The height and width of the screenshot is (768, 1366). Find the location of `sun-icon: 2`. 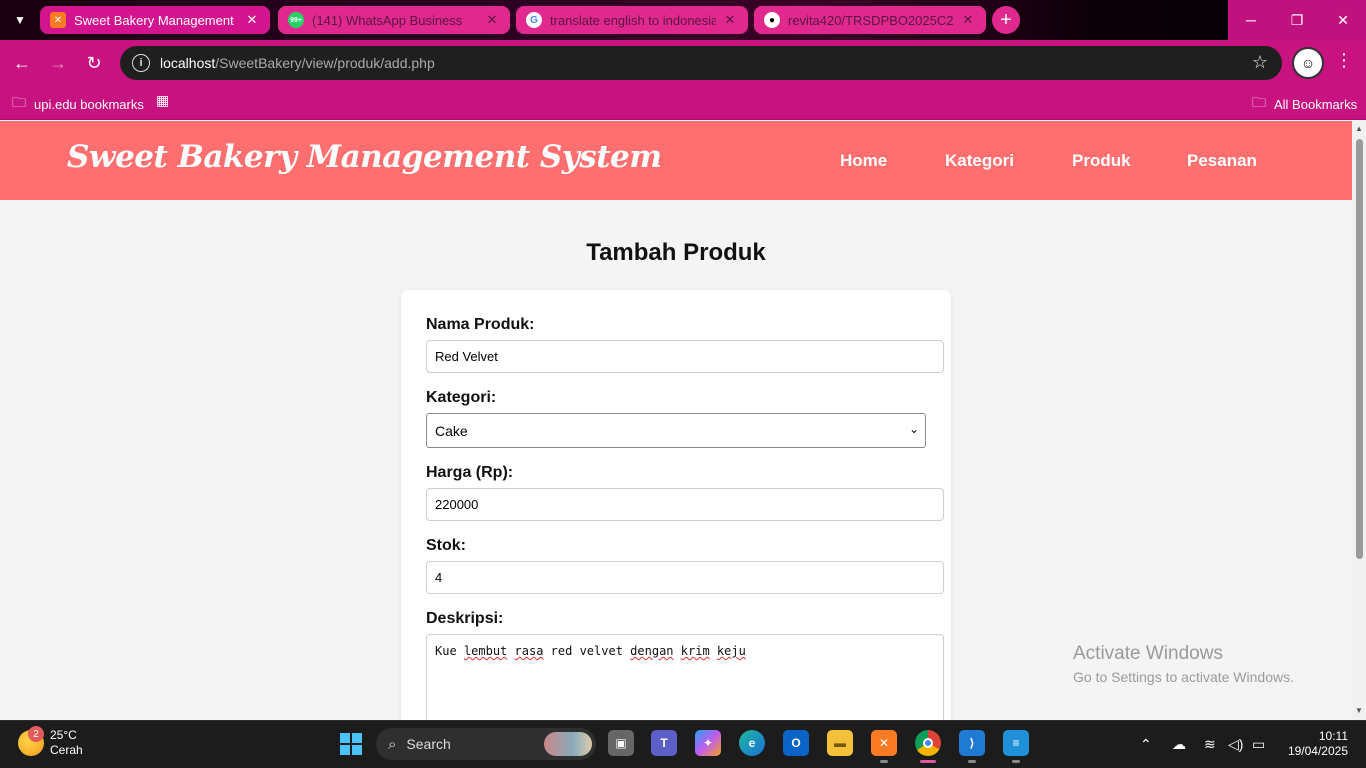

sun-icon: 2 is located at coordinates (31, 741).